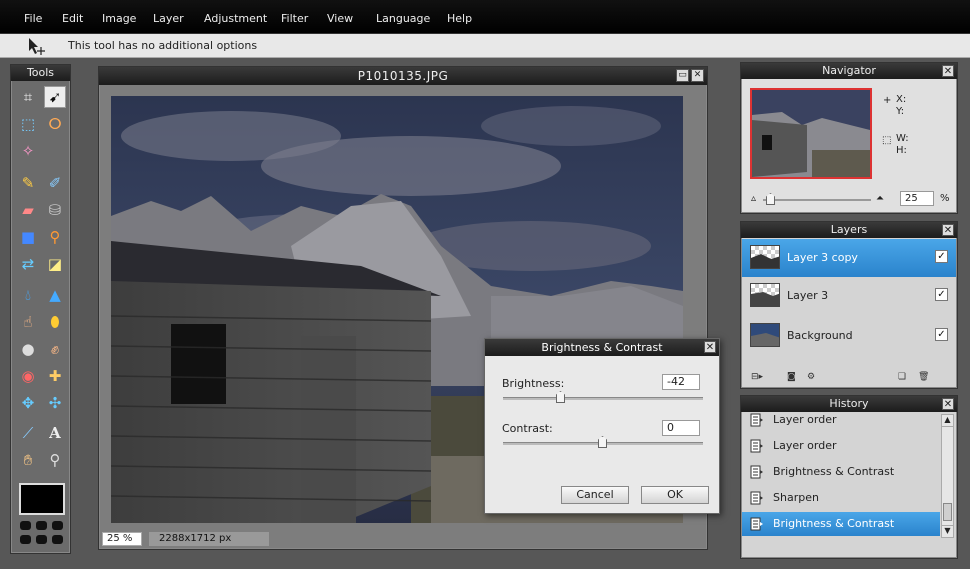 This screenshot has height=569, width=970. Describe the element at coordinates (459, 18) in the screenshot. I see `menu-help: Help` at that location.